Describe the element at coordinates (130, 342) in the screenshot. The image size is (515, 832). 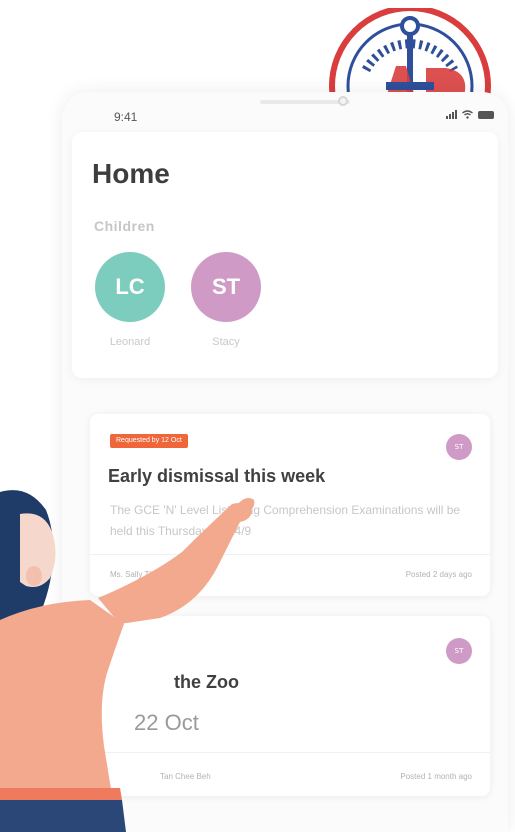
I see `child-name: Leonard` at that location.